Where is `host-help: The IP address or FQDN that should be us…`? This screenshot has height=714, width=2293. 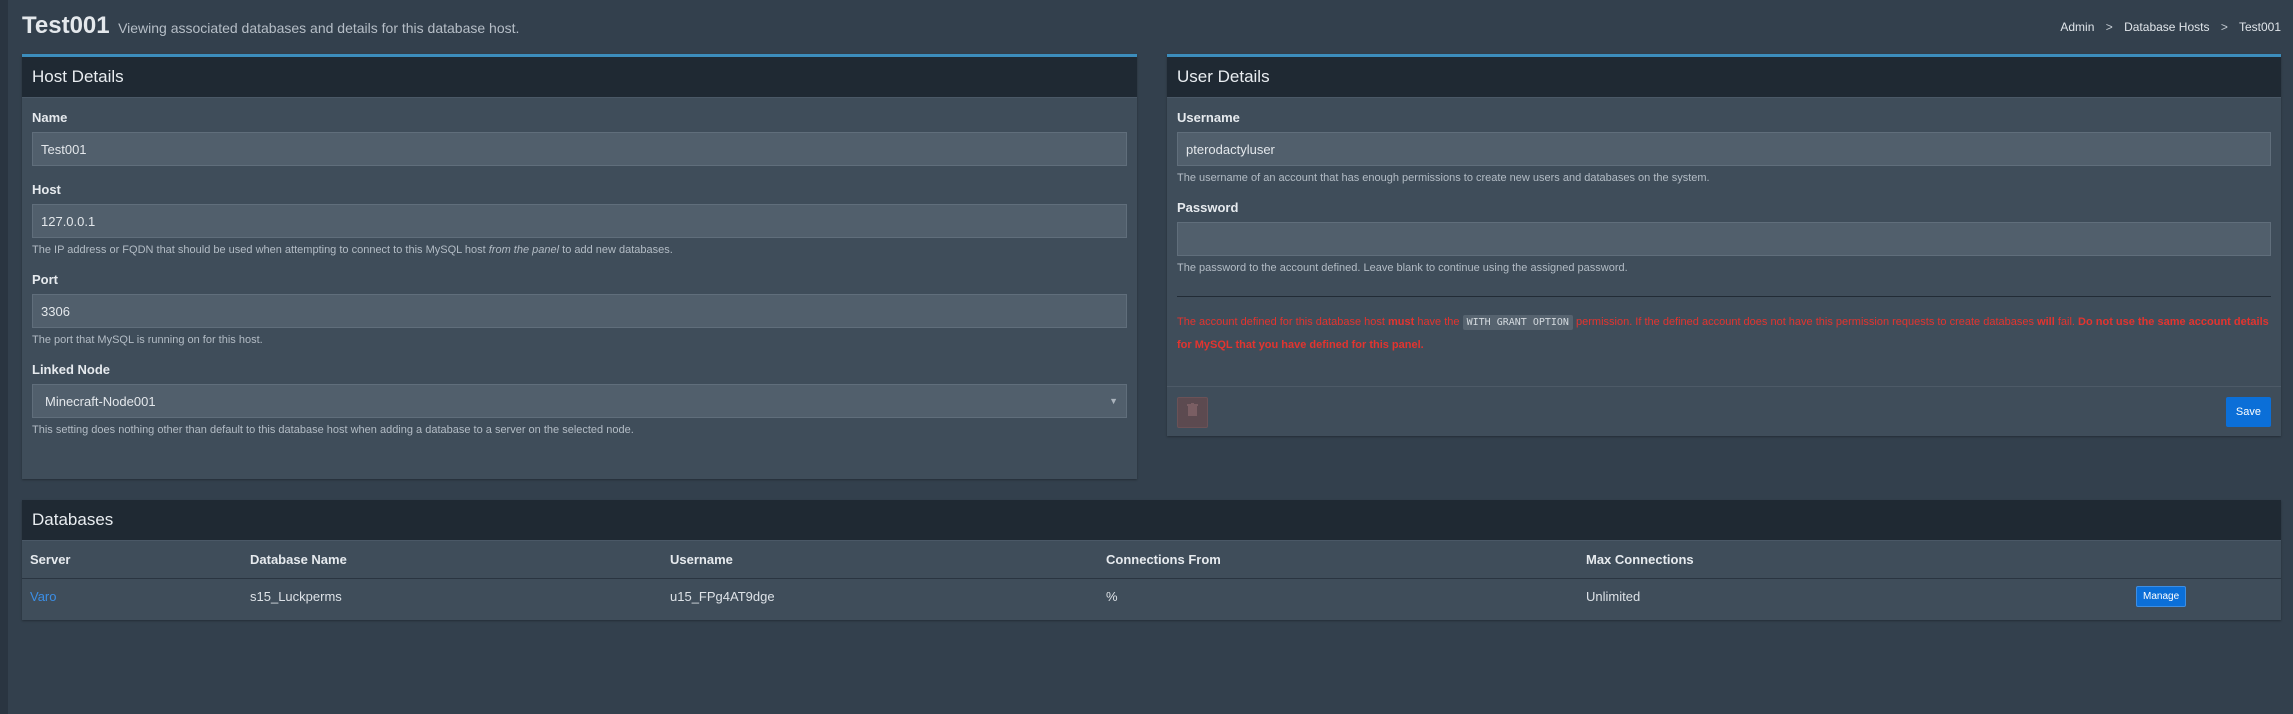
host-help: The IP address or FQDN that should be us… is located at coordinates (352, 250).